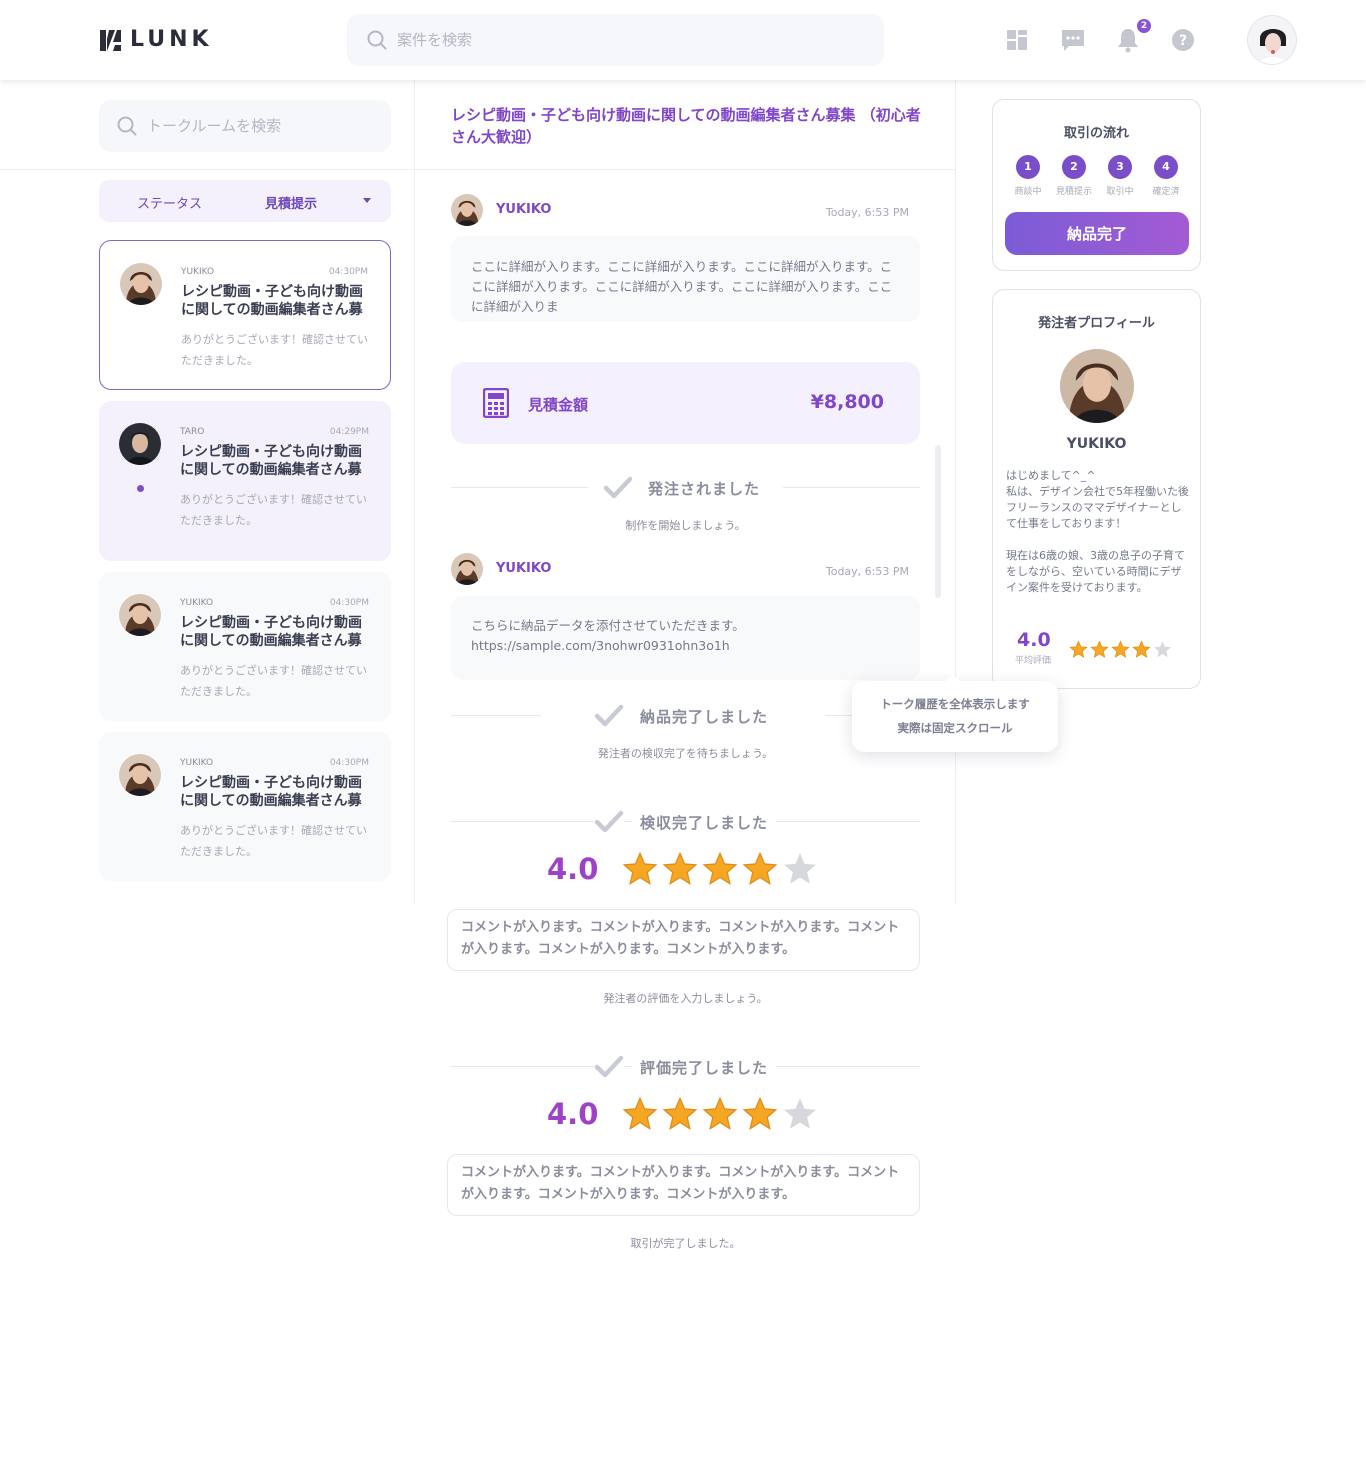 This screenshot has width=1366, height=1466. Describe the element at coordinates (1166, 192) in the screenshot. I see `step-label: 確定済` at that location.